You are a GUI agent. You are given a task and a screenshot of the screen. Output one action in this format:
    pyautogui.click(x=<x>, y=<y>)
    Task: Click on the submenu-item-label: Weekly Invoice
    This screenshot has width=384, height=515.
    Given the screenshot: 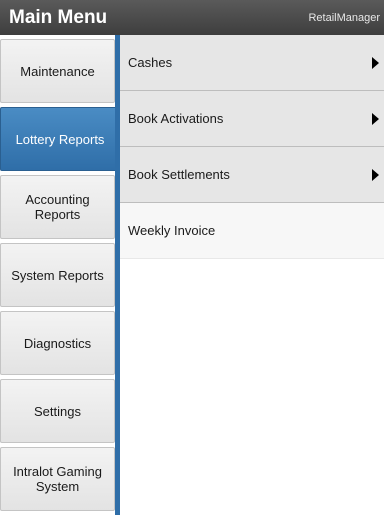 What is the action you would take?
    pyautogui.click(x=172, y=230)
    